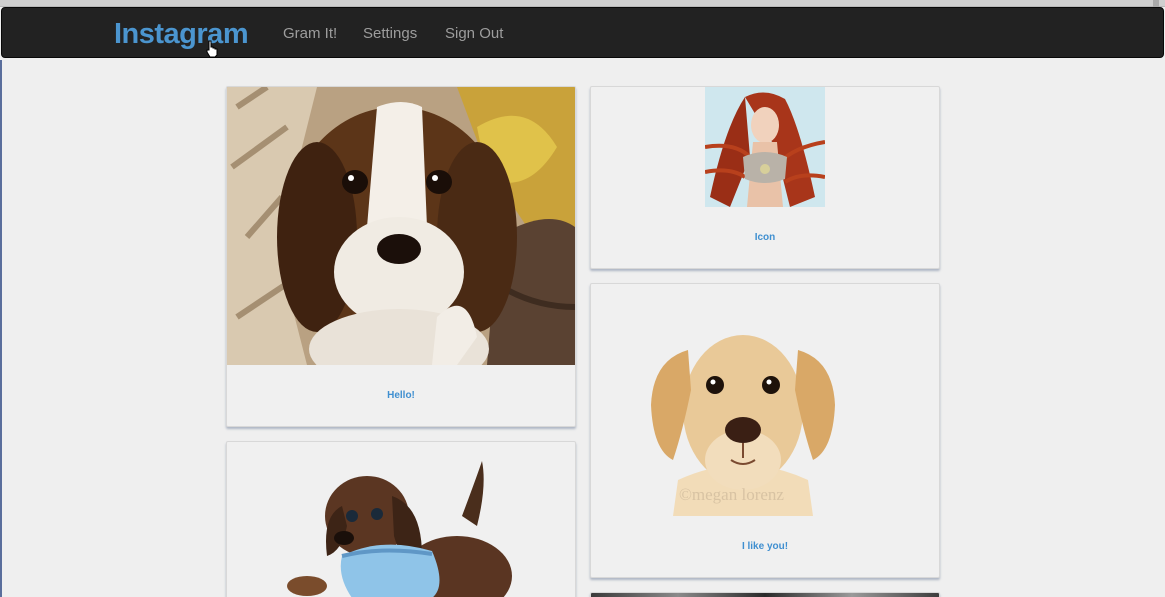 This screenshot has height=597, width=1165. What do you see at coordinates (390, 33) in the screenshot?
I see `nav-link-settings: Settings` at bounding box center [390, 33].